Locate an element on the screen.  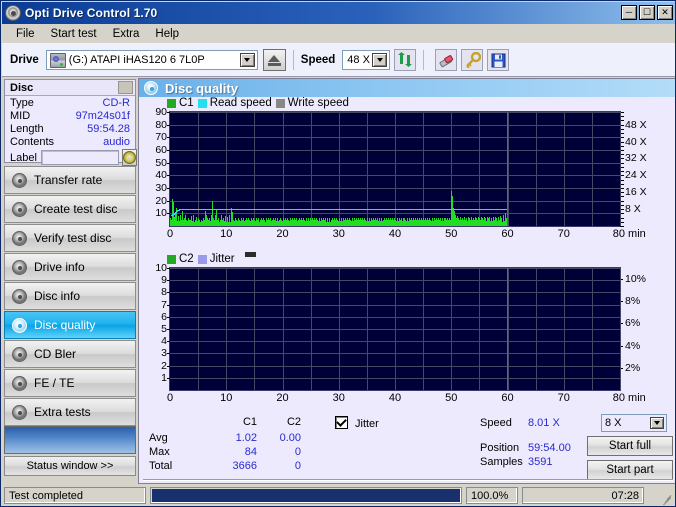
save-button is located at coordinates (498, 60).